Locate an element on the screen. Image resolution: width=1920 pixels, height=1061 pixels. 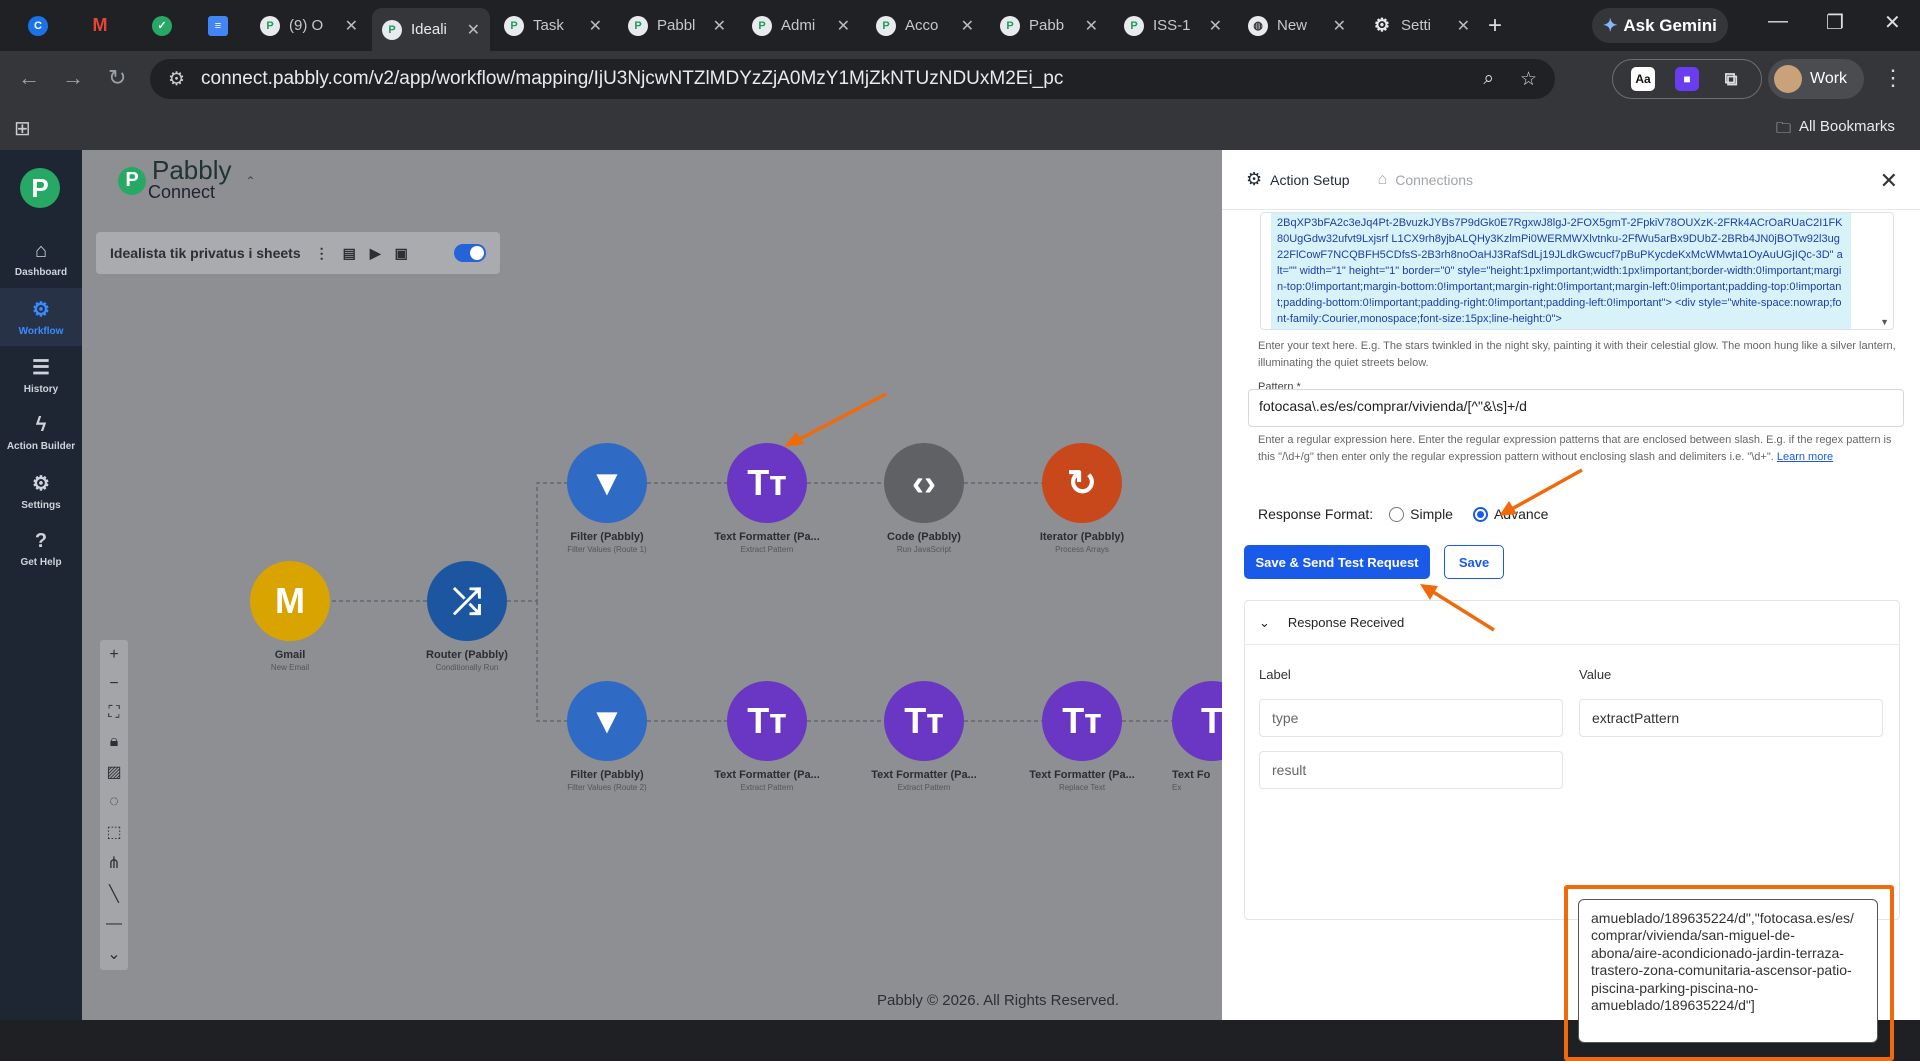
ask-gemini-button: ✦ Ask Gemini is located at coordinates (1660, 25).